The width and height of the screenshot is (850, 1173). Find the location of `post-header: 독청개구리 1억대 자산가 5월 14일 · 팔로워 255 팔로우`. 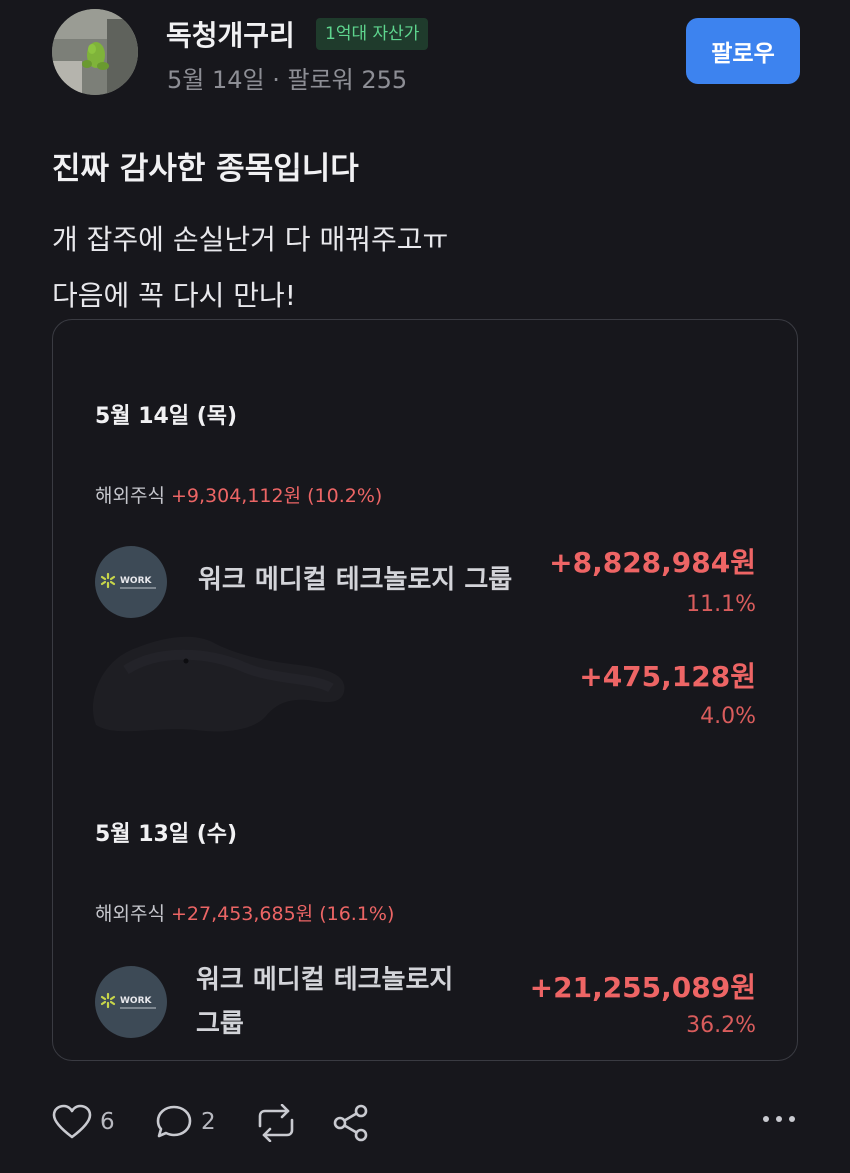

post-header: 독청개구리 1억대 자산가 5월 14일 · 팔로워 255 팔로우 is located at coordinates (425, 55).